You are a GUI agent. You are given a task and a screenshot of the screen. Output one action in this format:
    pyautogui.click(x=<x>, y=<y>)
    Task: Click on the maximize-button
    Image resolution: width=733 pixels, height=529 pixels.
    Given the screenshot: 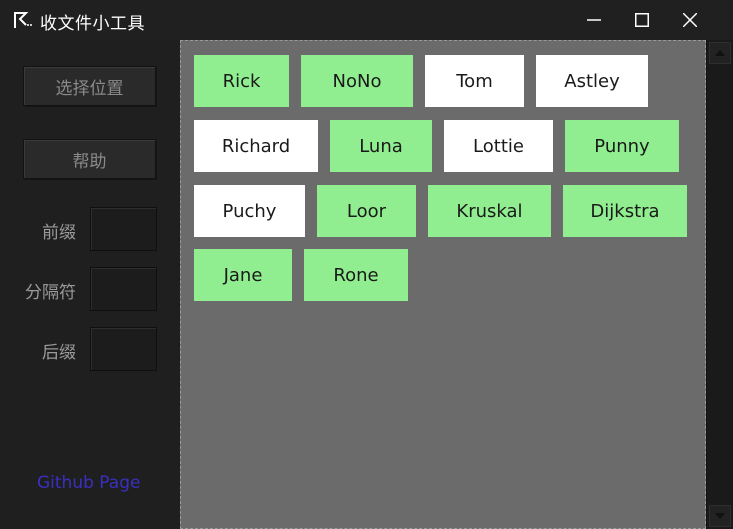 What is the action you would take?
    pyautogui.click(x=642, y=20)
    